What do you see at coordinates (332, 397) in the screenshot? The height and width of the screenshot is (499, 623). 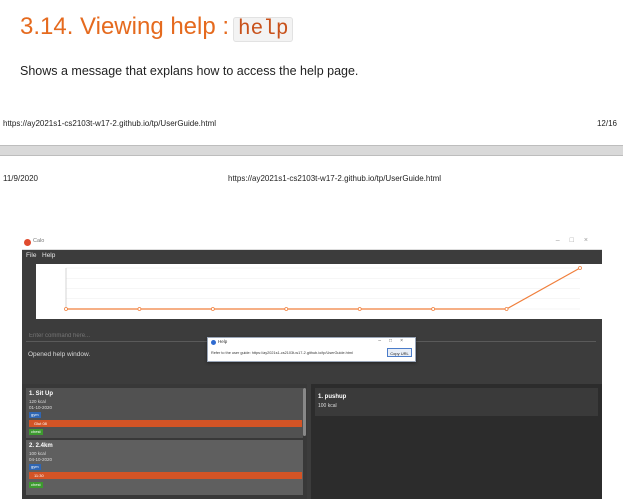 I see `template-title: 1. pushup` at bounding box center [332, 397].